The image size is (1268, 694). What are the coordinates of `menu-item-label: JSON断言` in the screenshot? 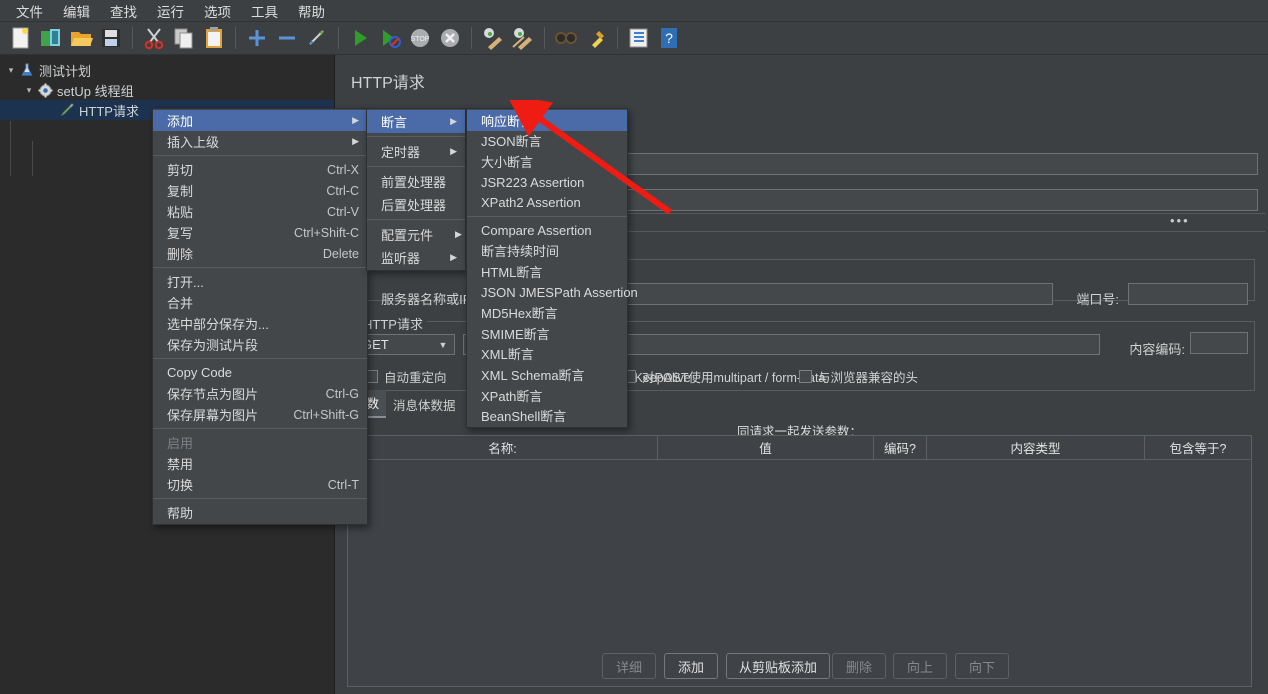 It's located at (511, 142).